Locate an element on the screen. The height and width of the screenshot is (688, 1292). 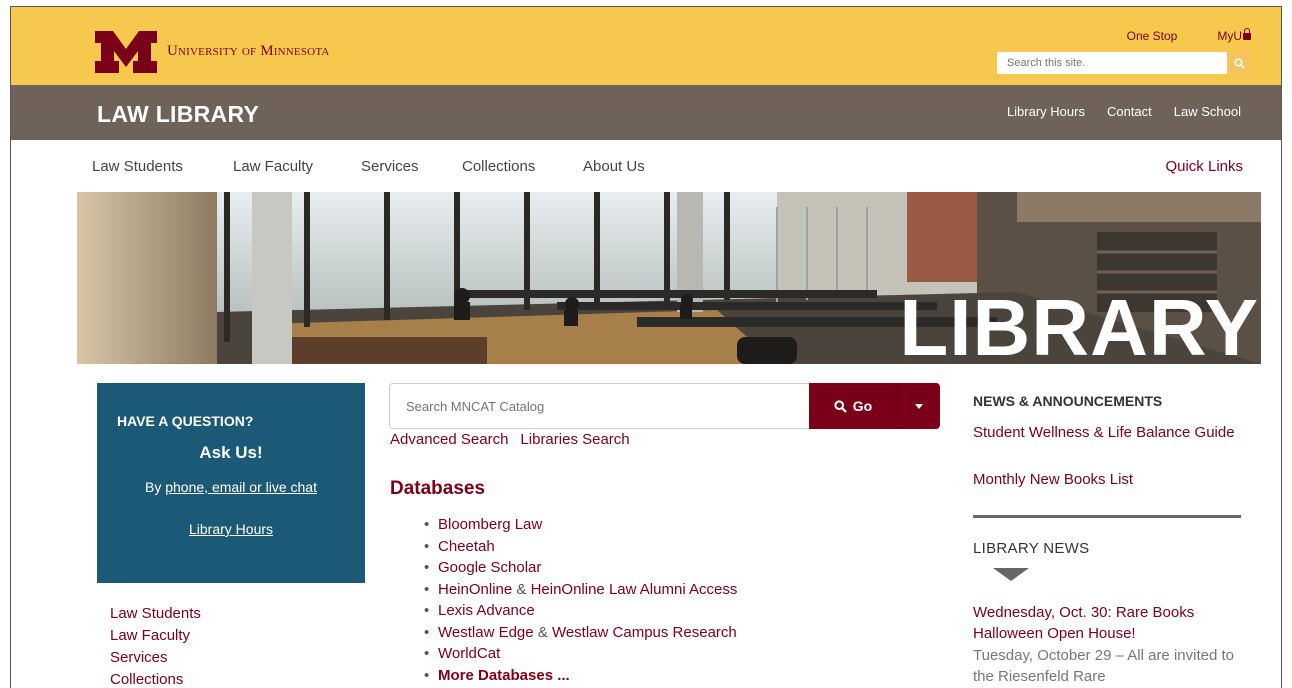
database-link-lexis: Lexis Advance is located at coordinates (486, 610).